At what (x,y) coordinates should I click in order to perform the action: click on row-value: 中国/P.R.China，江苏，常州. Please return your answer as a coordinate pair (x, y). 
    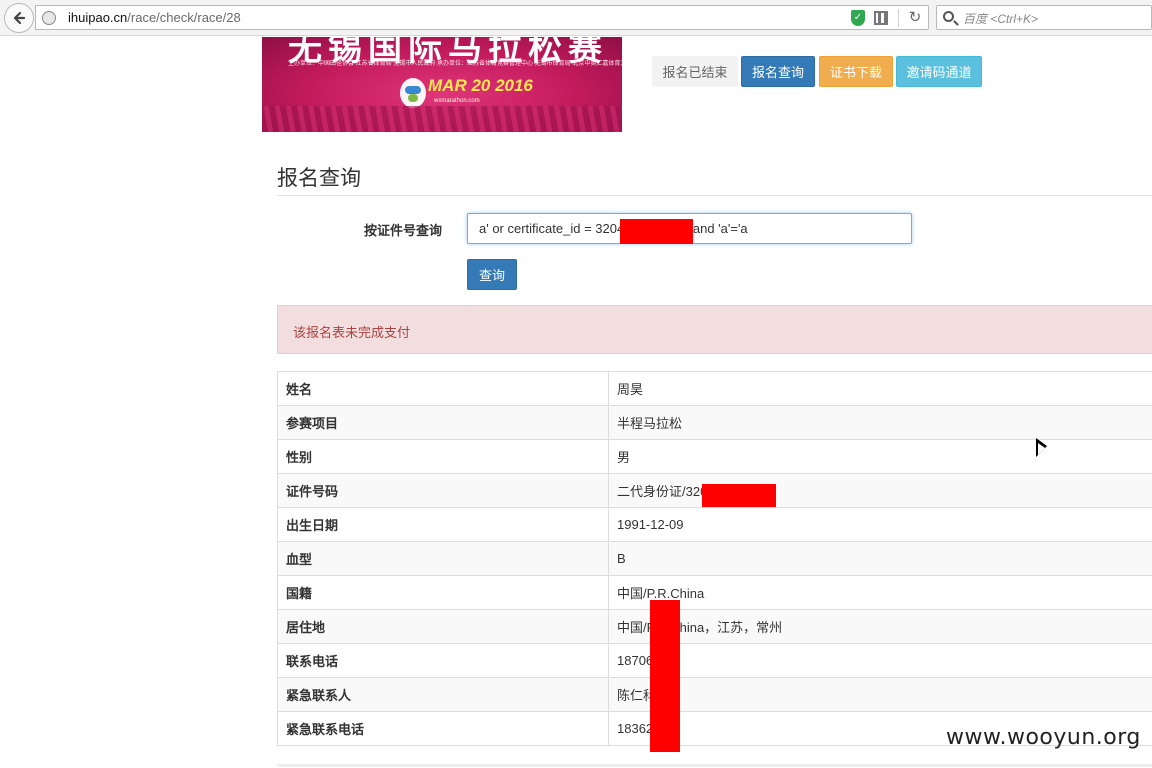
    Looking at the image, I should click on (880, 626).